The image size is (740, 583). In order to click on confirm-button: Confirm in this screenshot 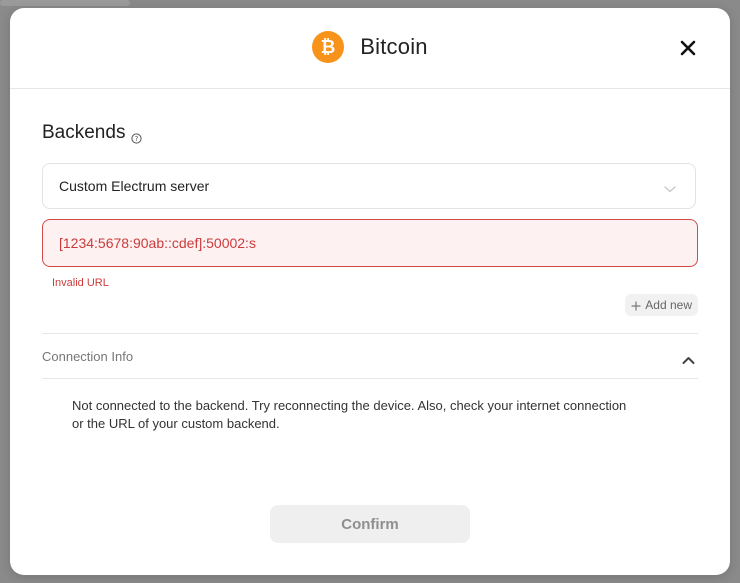, I will do `click(370, 524)`.